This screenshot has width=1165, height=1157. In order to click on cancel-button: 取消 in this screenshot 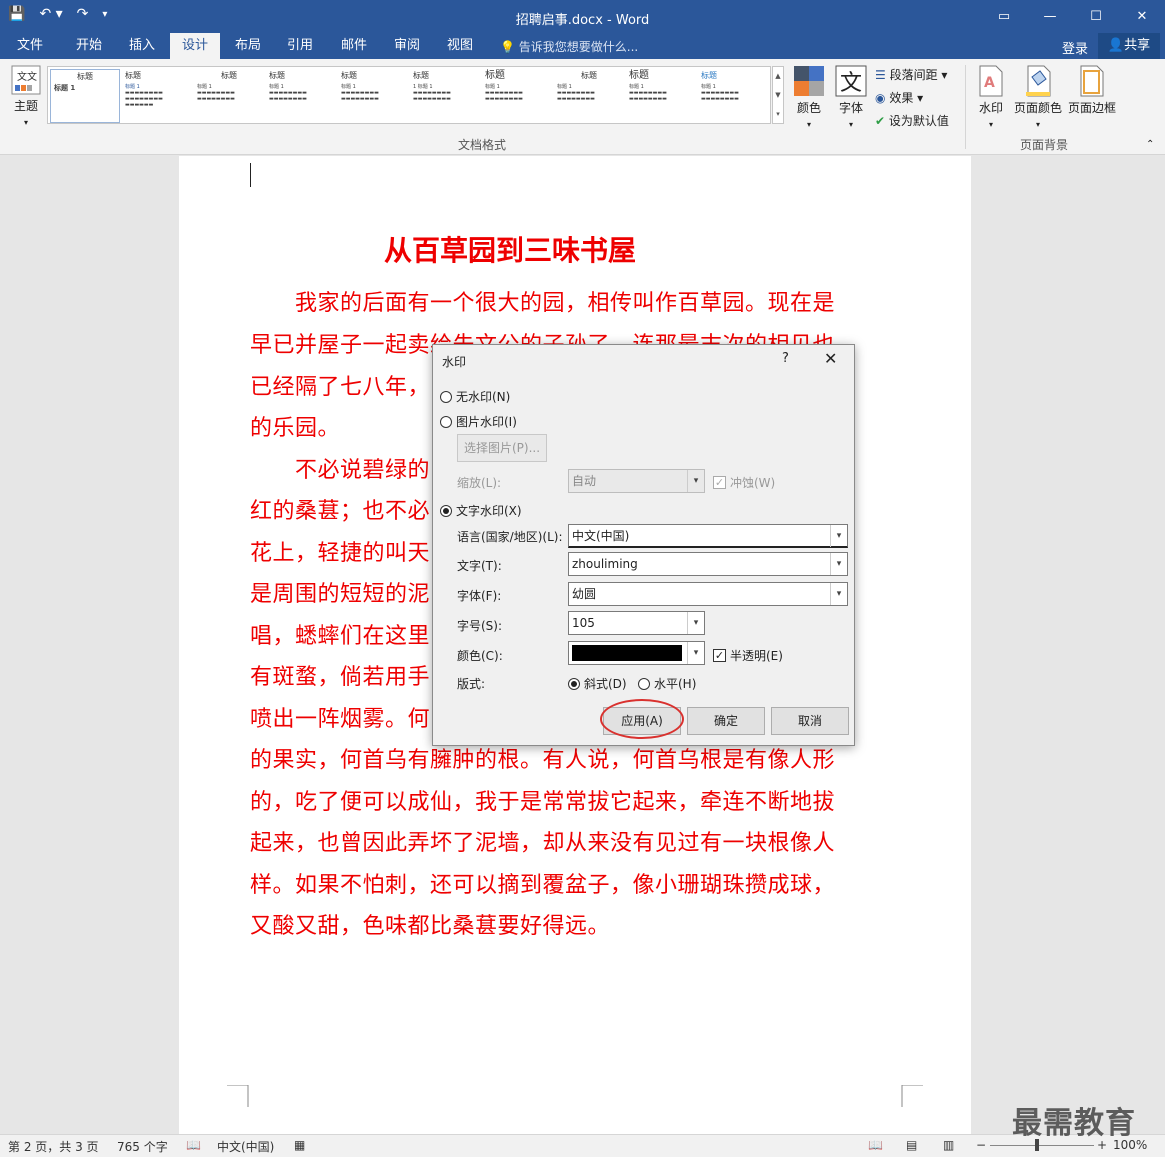, I will do `click(810, 721)`.